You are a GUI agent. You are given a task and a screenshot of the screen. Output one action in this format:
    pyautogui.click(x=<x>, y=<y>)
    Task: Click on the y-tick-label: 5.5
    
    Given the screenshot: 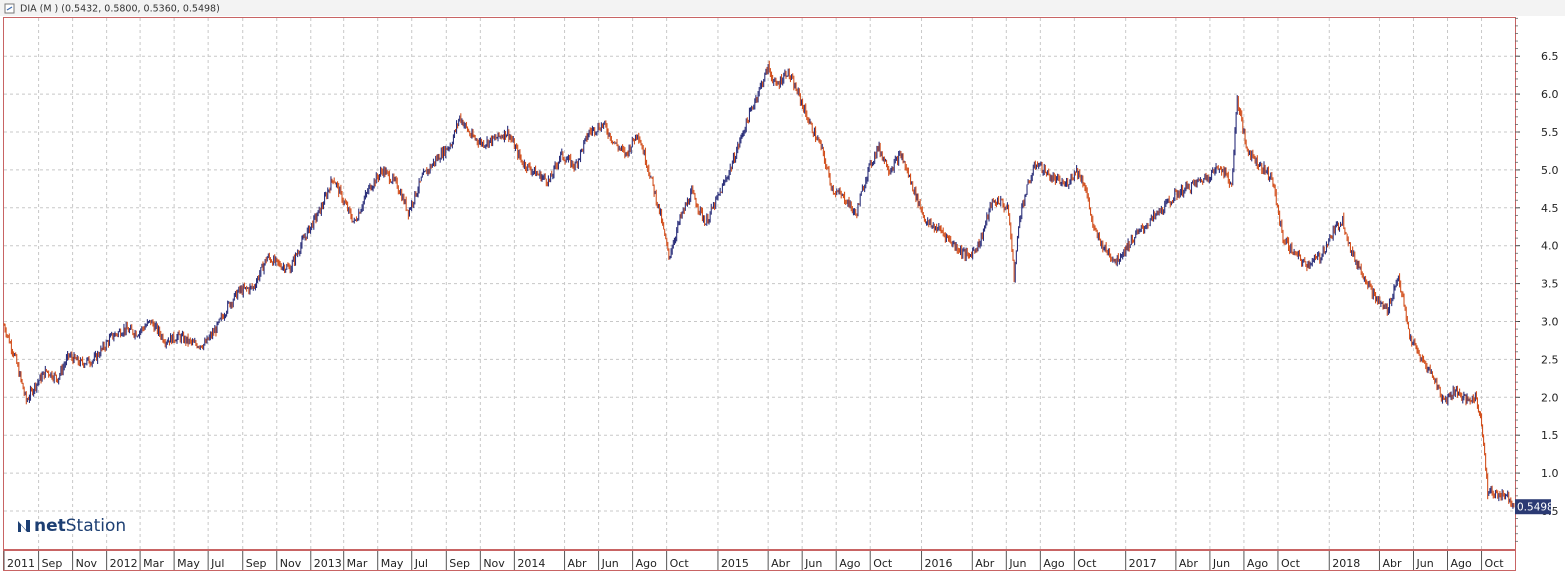 What is the action you would take?
    pyautogui.click(x=1550, y=132)
    